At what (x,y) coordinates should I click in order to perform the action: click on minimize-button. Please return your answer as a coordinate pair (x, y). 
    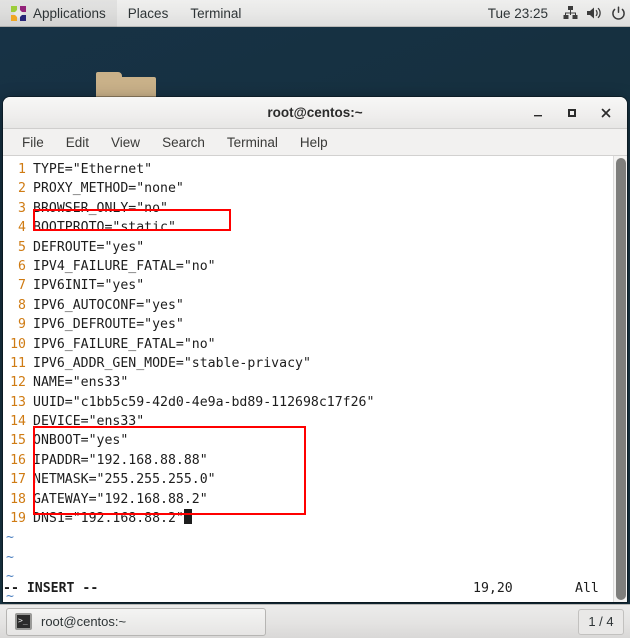
    Looking at the image, I should click on (538, 113).